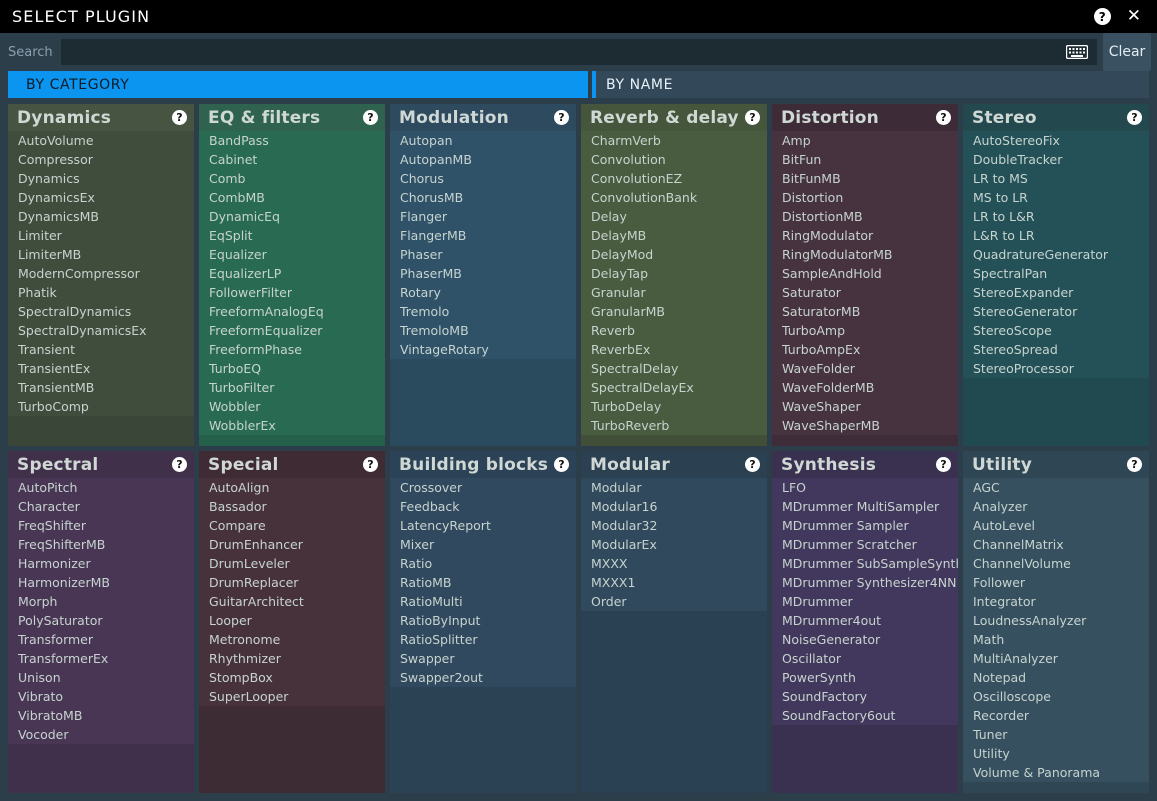  I want to click on plugin-list-item: FreqShifter, so click(101, 525).